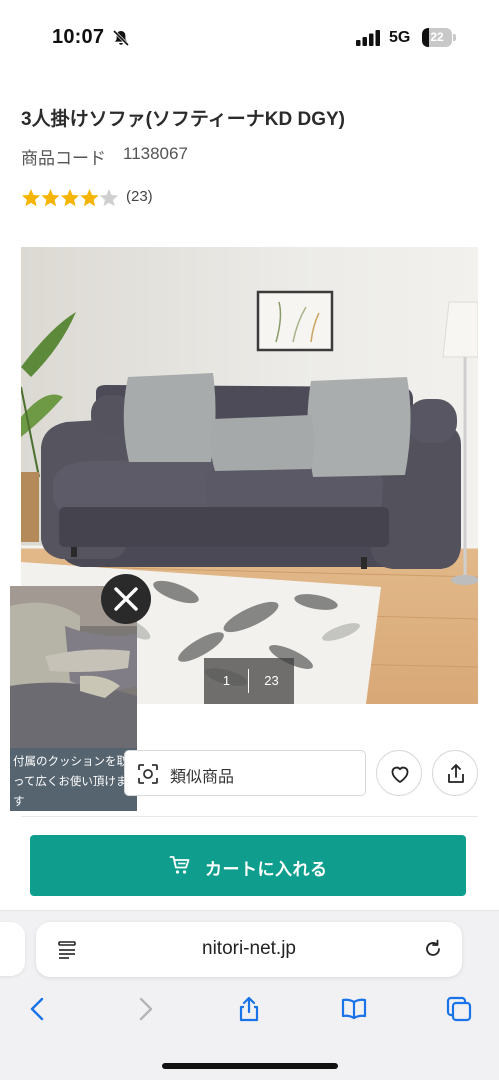  I want to click on bell-slash-icon, so click(121, 38).